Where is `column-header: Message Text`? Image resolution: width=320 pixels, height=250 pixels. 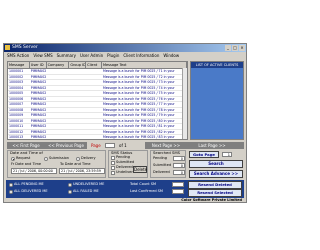 column-header: Message Text is located at coordinates (144, 65).